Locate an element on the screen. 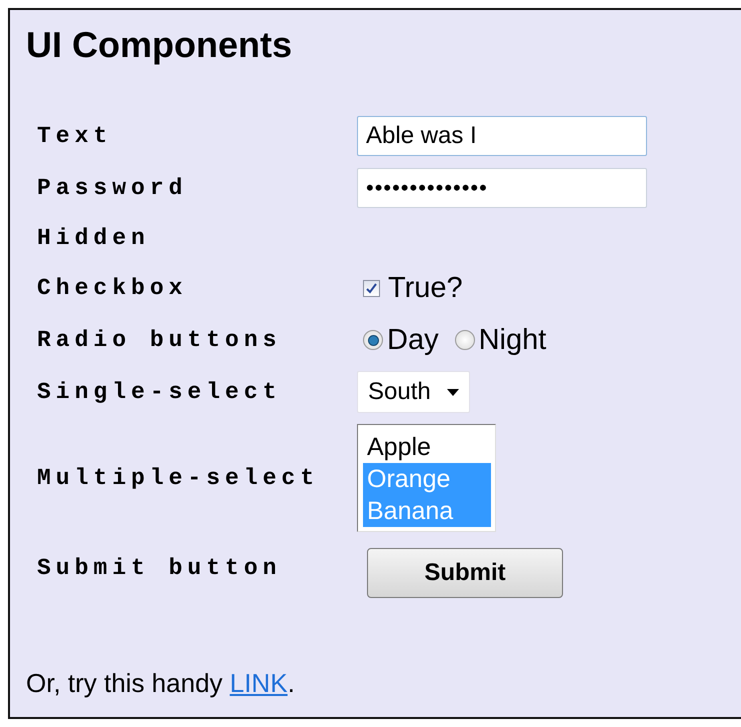 The image size is (741, 727). field-label: Single-select is located at coordinates (159, 392).